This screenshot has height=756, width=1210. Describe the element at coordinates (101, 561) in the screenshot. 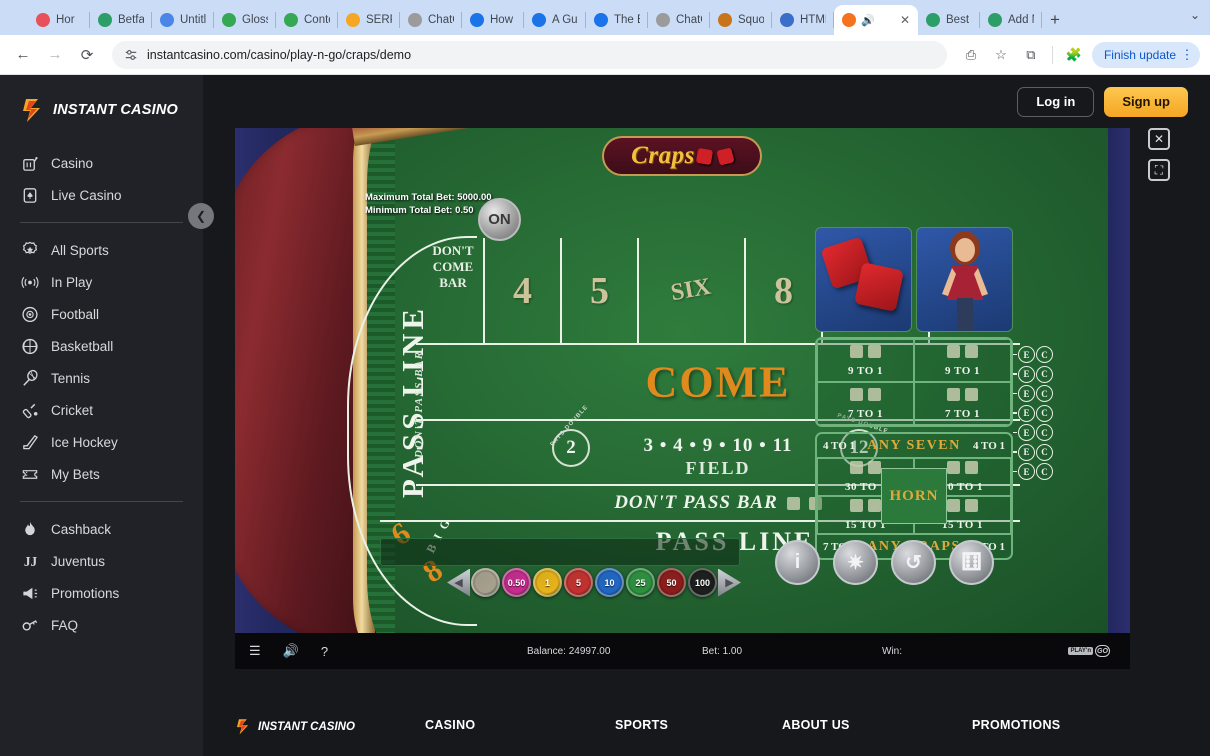

I see `sidebar-item-juventus: JJ Juventus` at that location.